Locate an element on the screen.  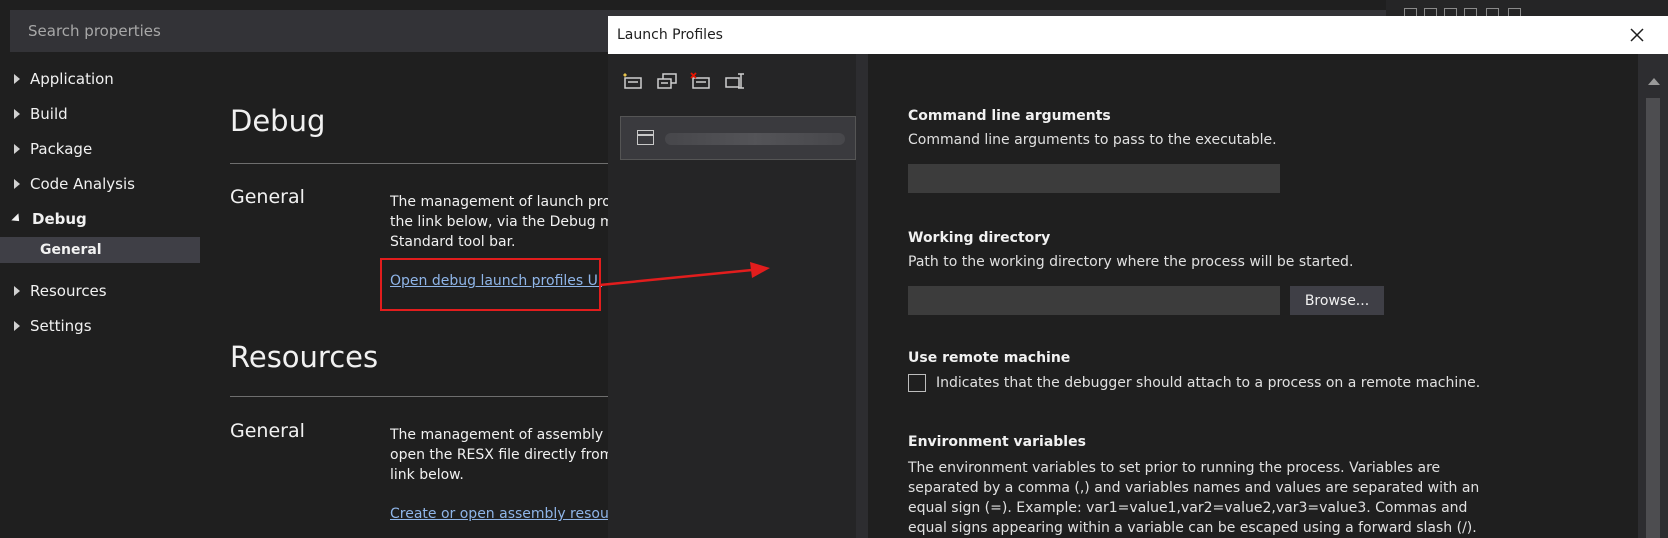
sidebar-item-build: Build is located at coordinates (100, 114).